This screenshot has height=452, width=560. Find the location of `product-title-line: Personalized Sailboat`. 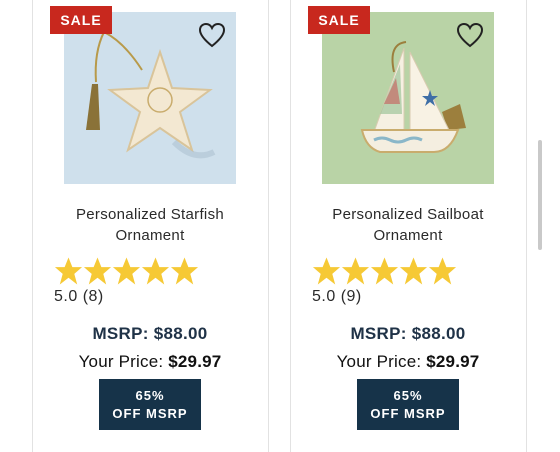

product-title-line: Personalized Sailboat is located at coordinates (408, 214).